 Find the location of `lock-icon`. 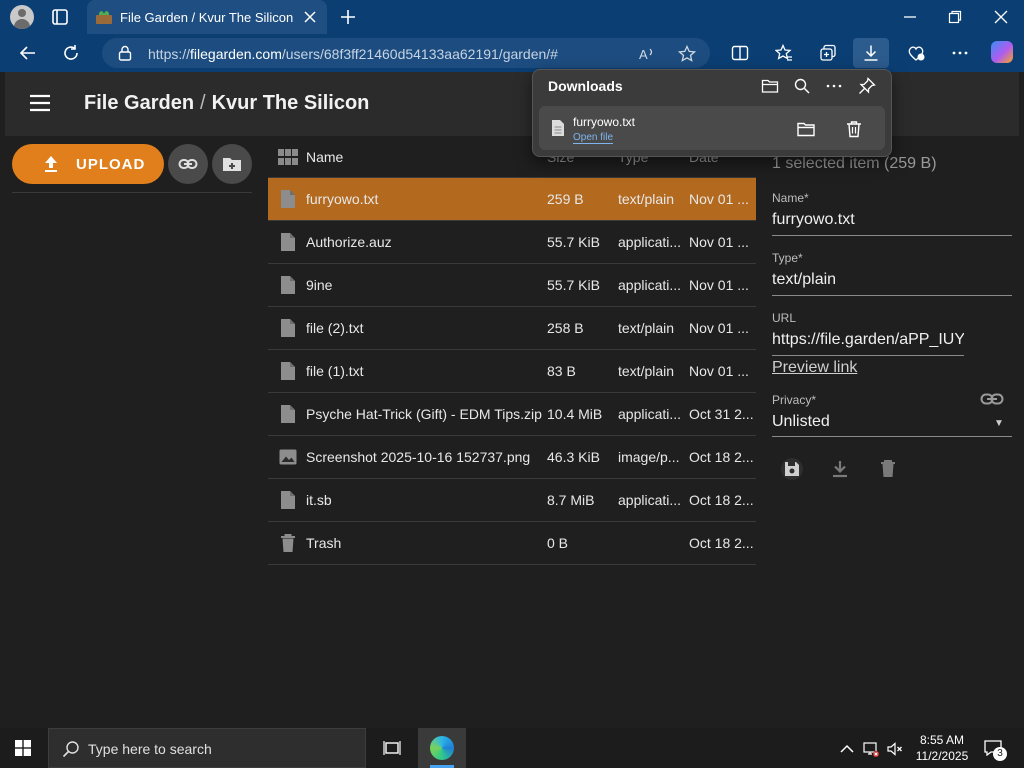

lock-icon is located at coordinates (125, 53).